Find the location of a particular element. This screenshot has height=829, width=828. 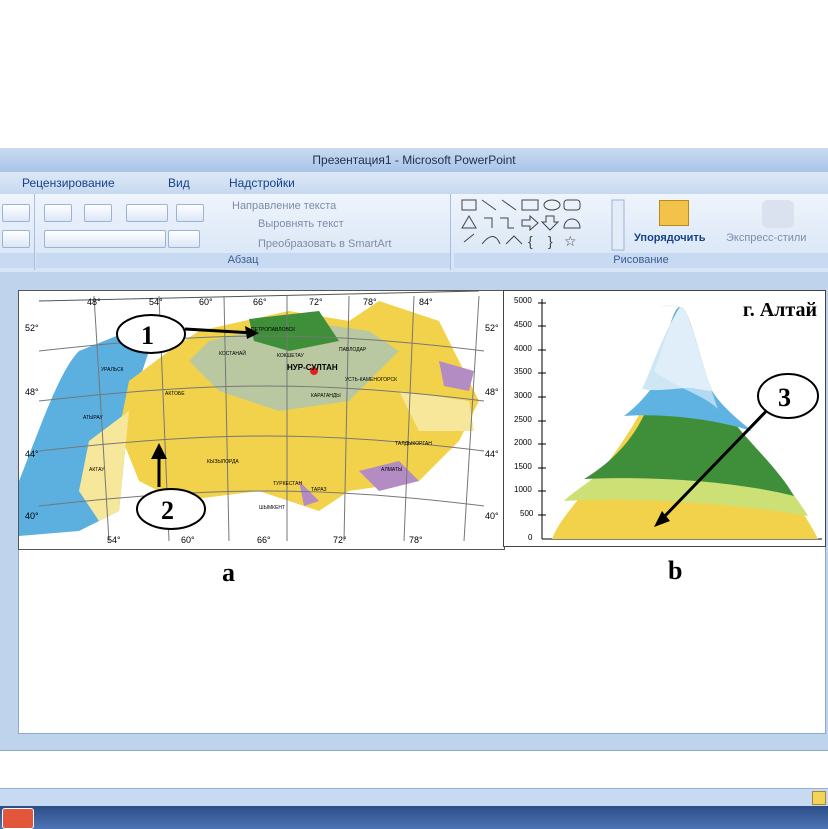

y-tick-0: 0 is located at coordinates (530, 537).